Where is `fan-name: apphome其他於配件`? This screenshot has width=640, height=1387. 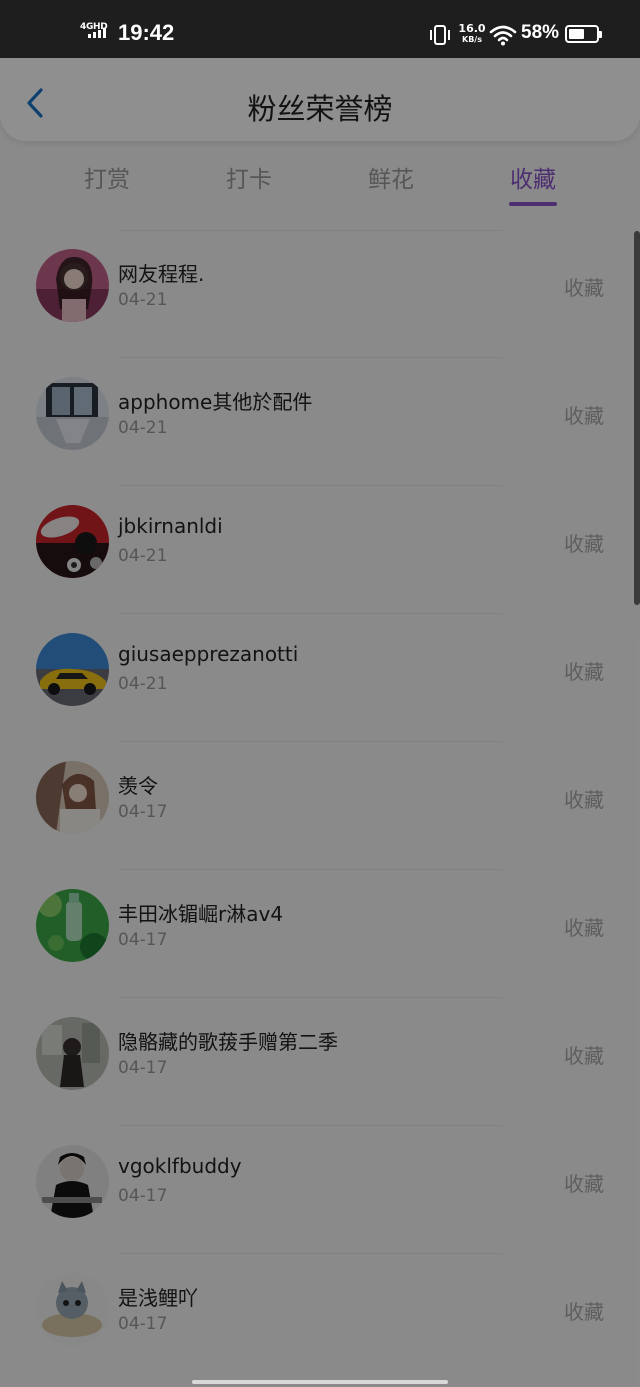
fan-name: apphome其他於配件 is located at coordinates (215, 402).